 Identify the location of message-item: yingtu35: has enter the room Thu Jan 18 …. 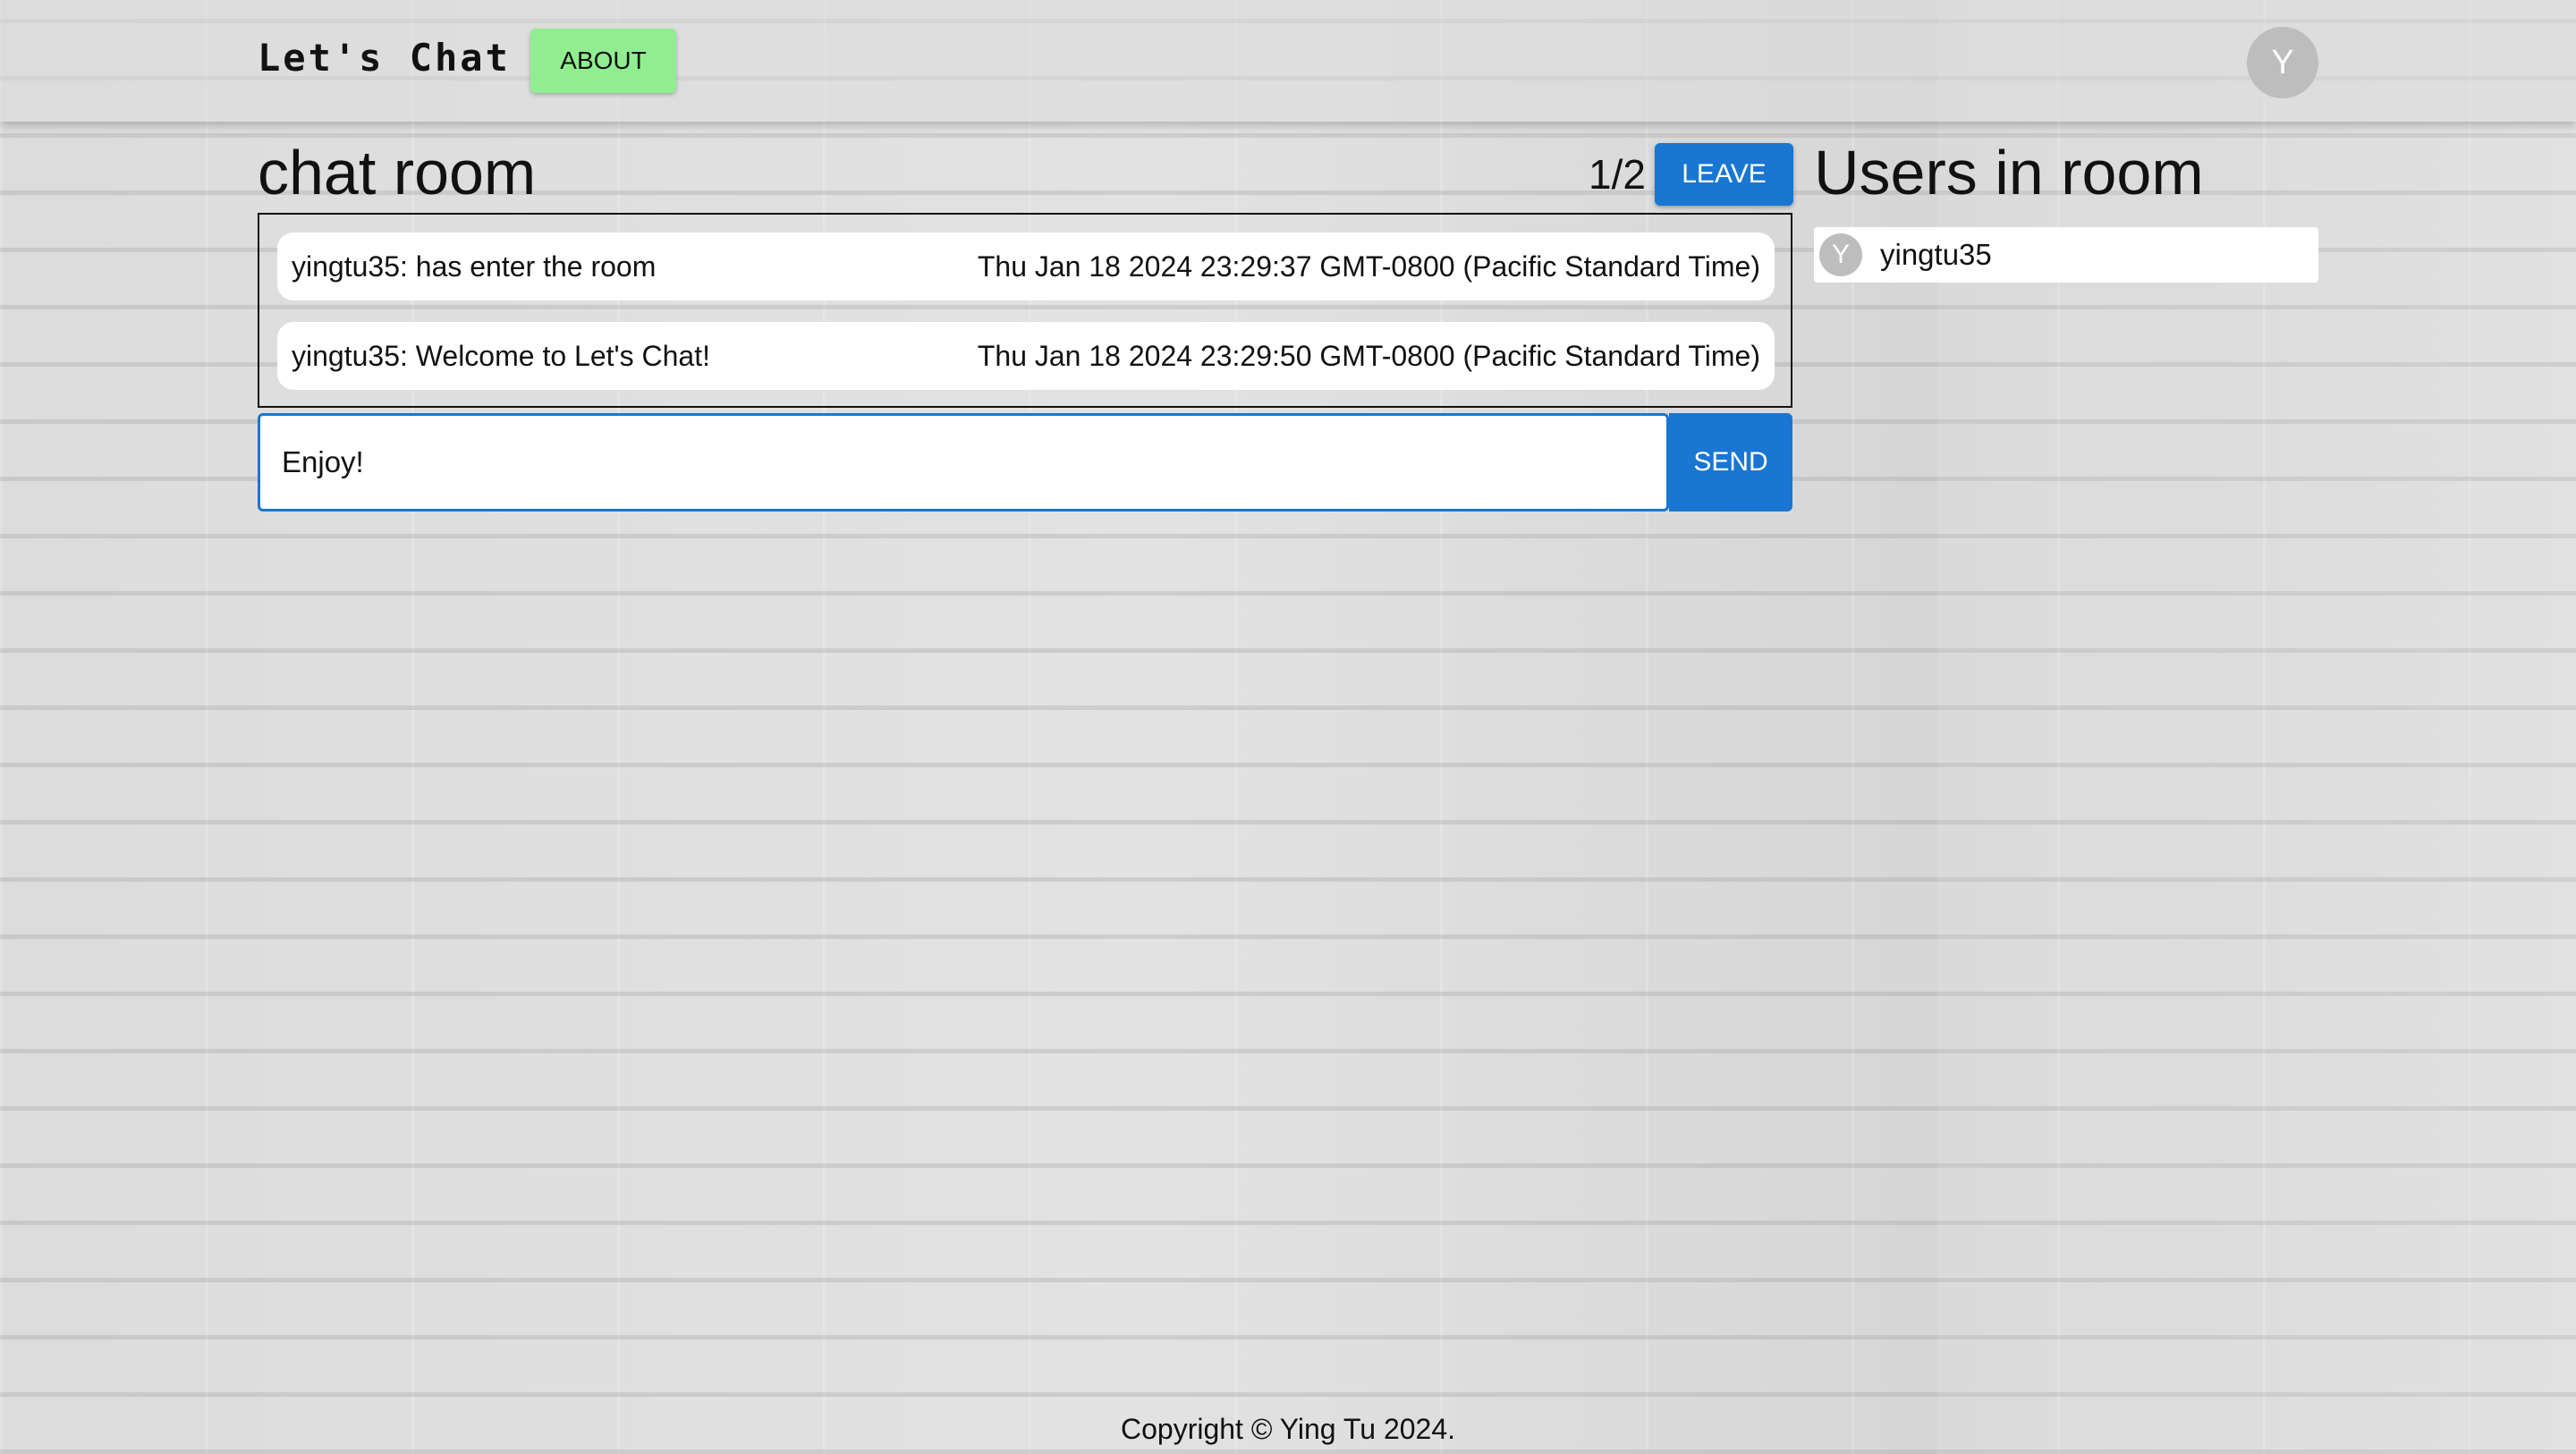
(1026, 266).